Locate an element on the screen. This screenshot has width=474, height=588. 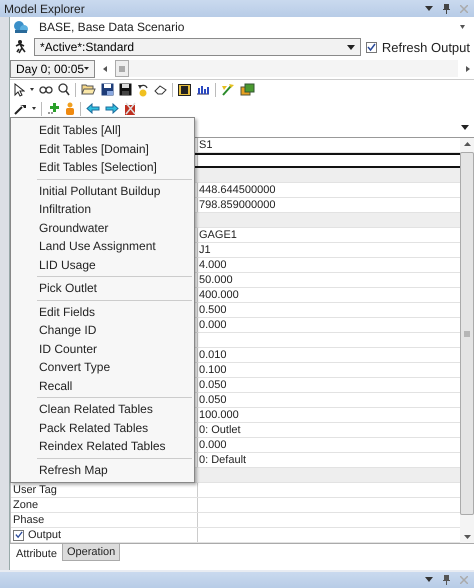
table-cell: 0.500 is located at coordinates (213, 310).